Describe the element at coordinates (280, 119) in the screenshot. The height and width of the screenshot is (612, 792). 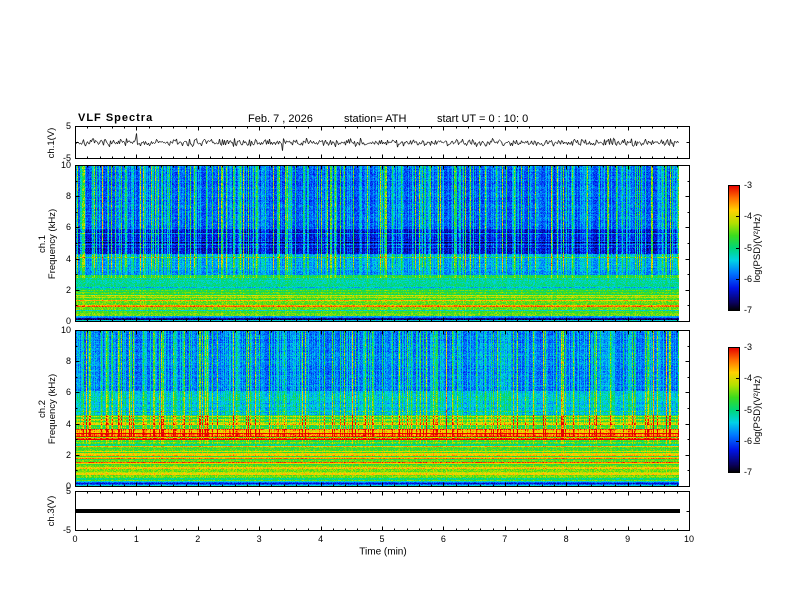
I see `date-label: Feb. 7 , 2026` at that location.